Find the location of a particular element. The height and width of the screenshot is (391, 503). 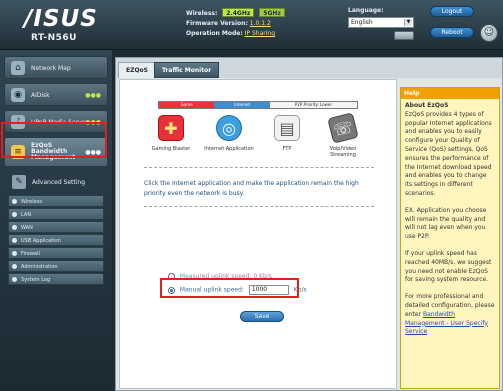

language-select: English ▼ is located at coordinates (381, 22).